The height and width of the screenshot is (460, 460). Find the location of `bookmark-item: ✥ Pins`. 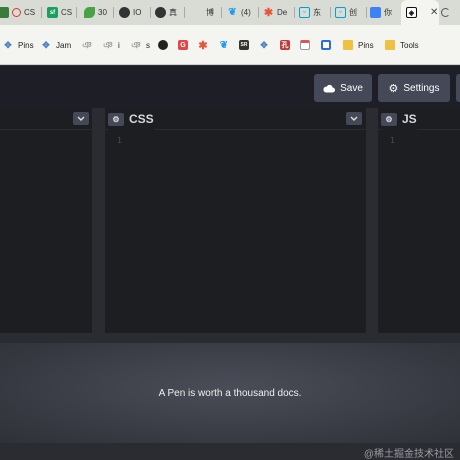

bookmark-item: ✥ Pins is located at coordinates (18, 45).